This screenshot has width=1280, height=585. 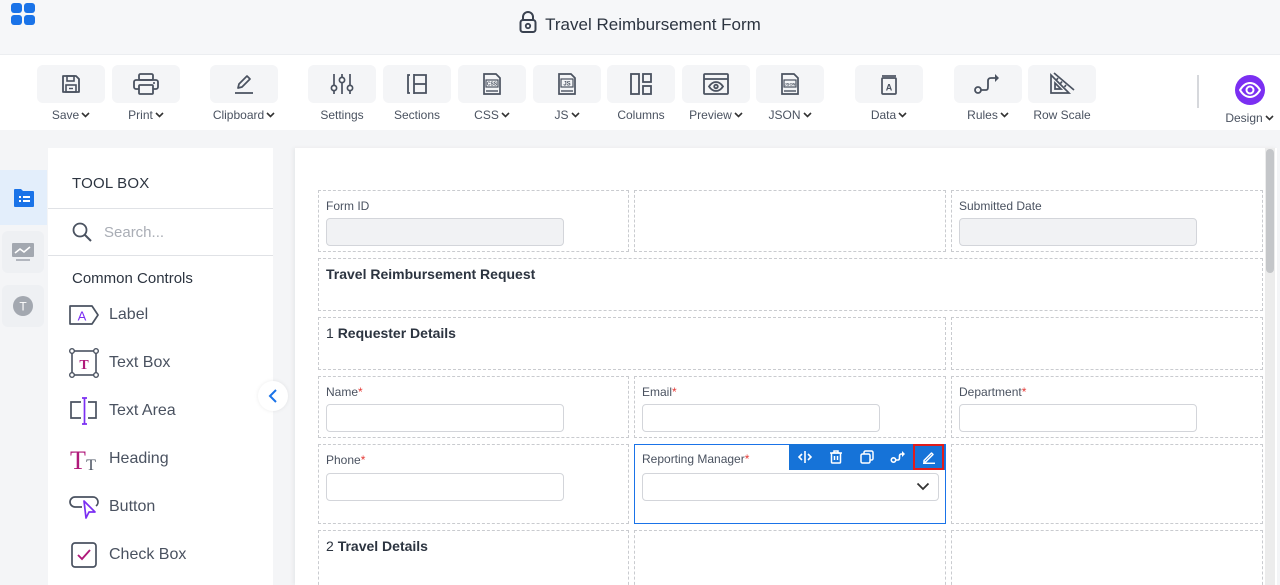 I want to click on js-file-icon: JS, so click(x=567, y=84).